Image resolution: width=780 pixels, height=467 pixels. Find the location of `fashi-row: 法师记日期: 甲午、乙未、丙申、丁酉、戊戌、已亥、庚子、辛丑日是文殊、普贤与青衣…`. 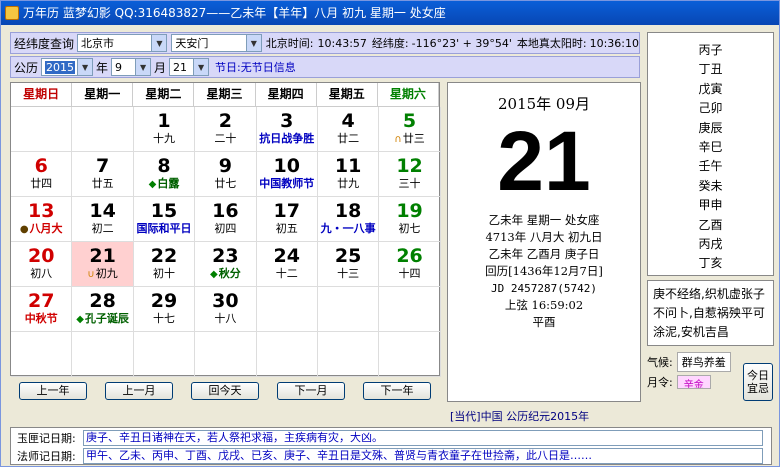

fashi-row: 法师记日期: 甲午、乙未、丙申、丁酉、戊戌、已亥、庚子、辛丑日是文殊、普贤与青衣… is located at coordinates (391, 456).